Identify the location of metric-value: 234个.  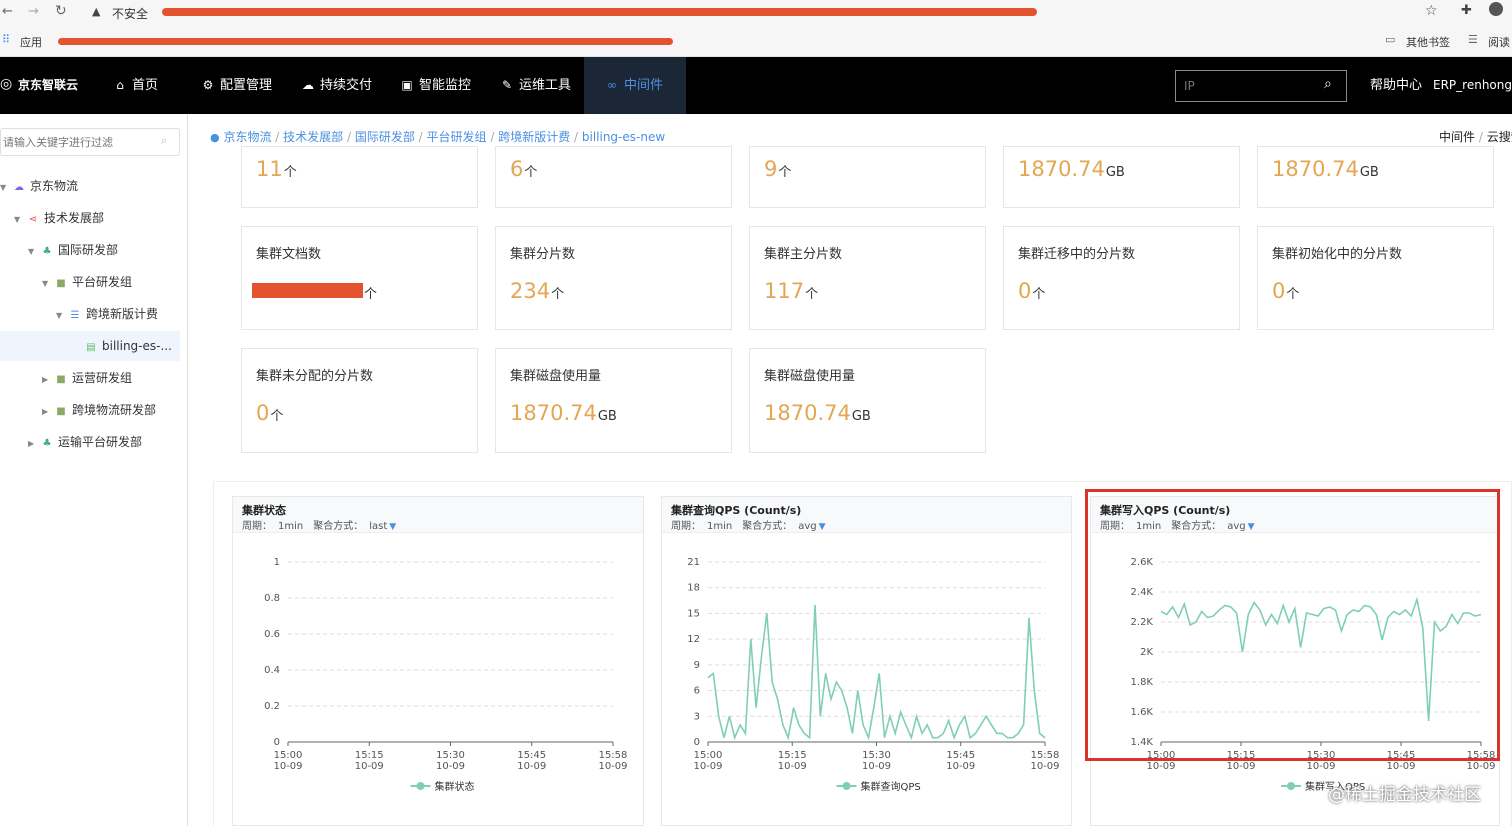
(537, 291).